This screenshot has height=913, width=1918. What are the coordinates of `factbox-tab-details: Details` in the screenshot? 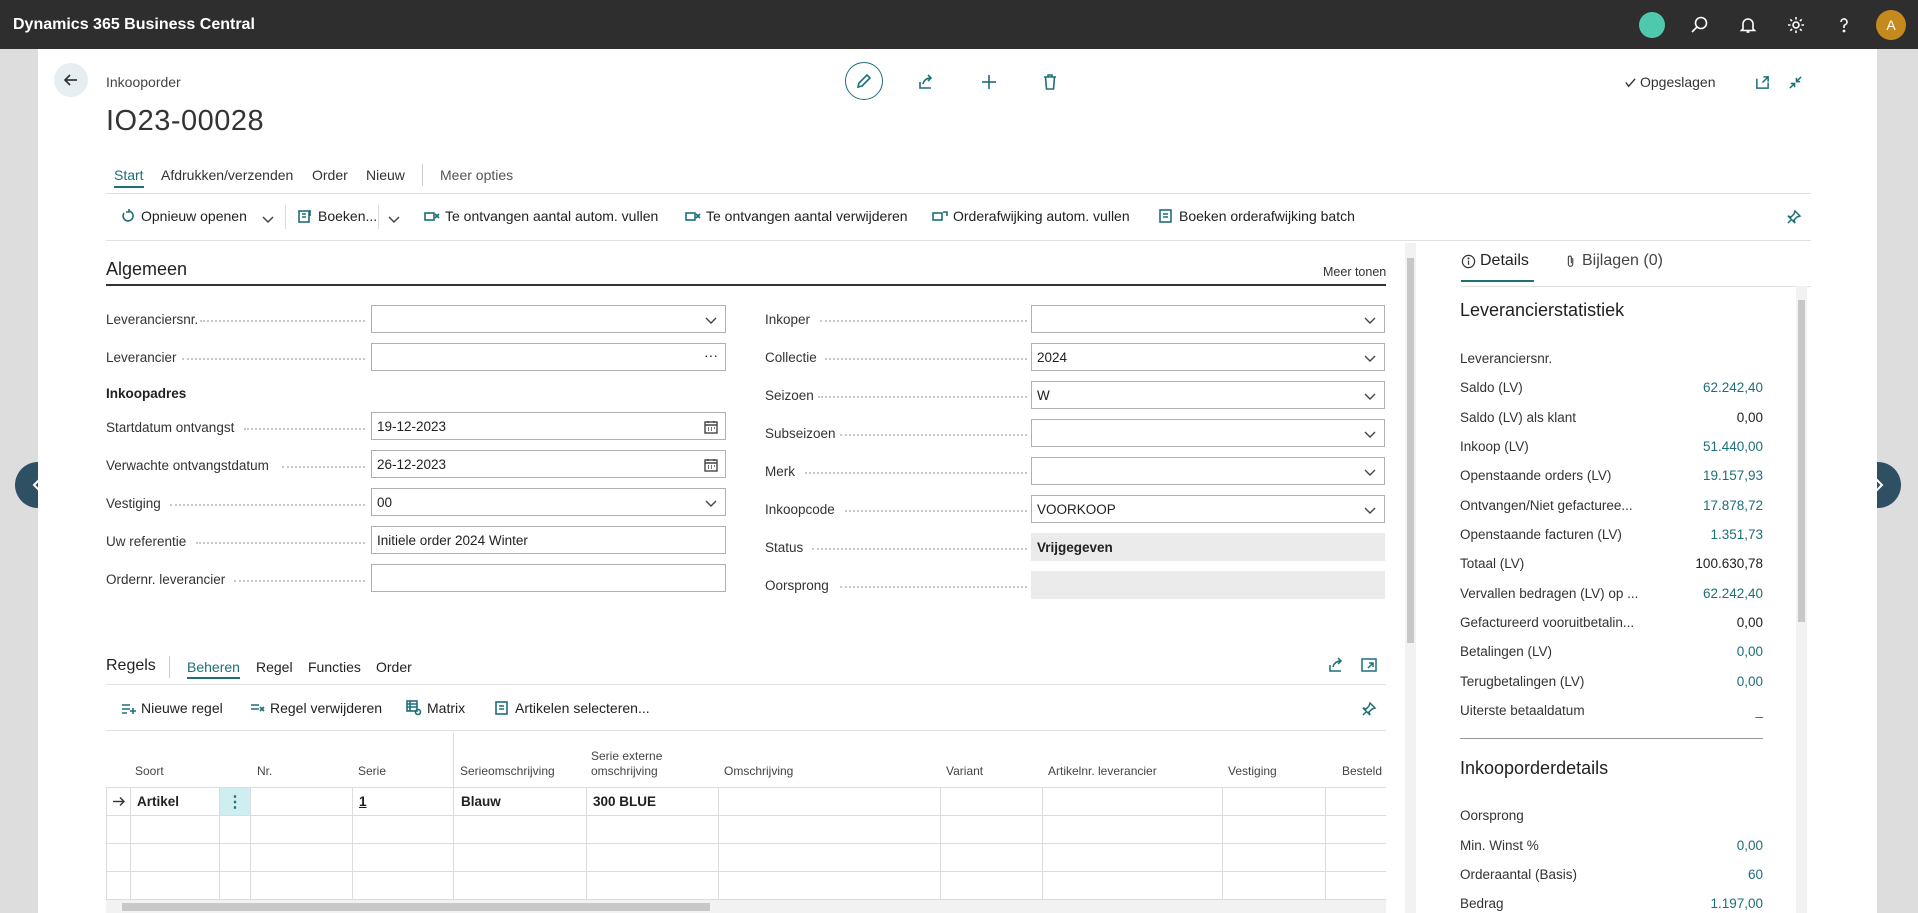 It's located at (1495, 261).